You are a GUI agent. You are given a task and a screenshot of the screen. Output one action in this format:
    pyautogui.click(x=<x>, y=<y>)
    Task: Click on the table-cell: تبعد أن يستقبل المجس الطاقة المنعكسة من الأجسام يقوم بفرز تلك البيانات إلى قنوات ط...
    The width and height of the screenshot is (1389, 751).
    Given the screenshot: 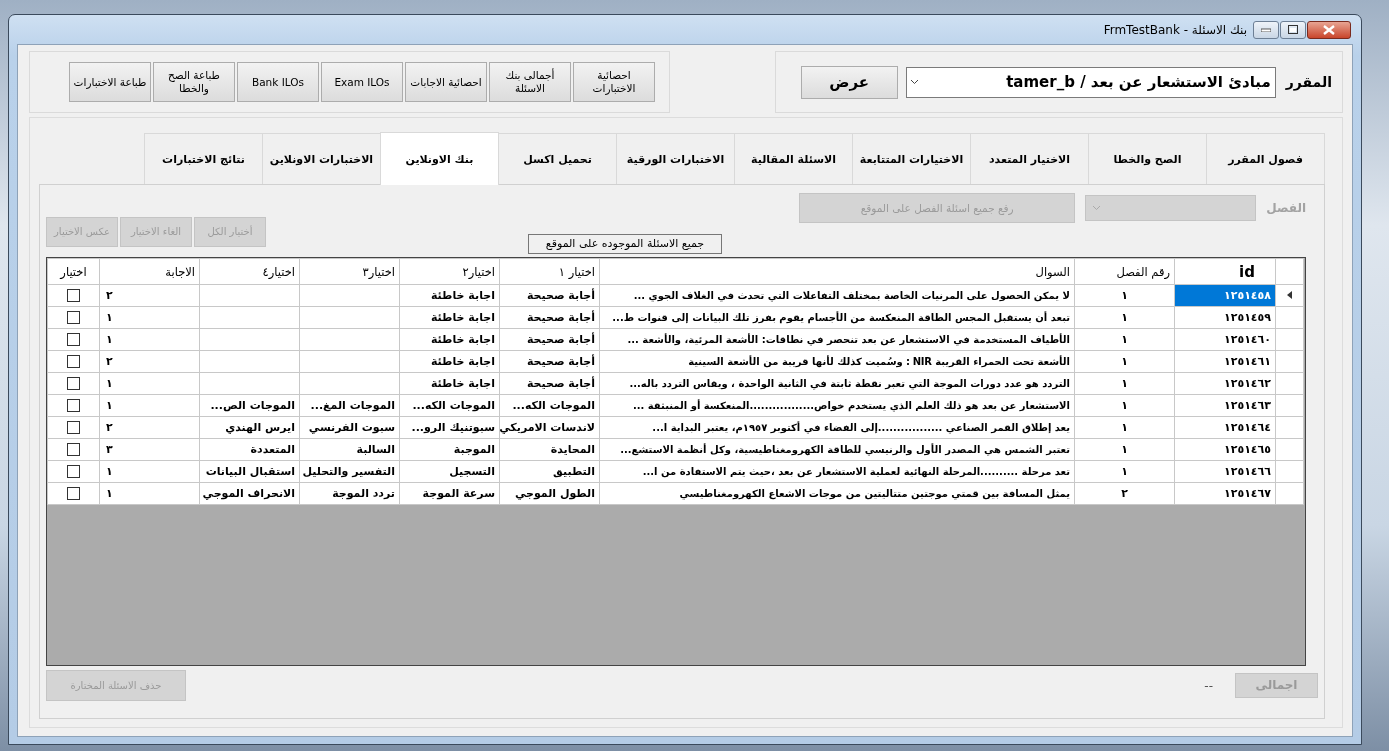 What is the action you would take?
    pyautogui.click(x=837, y=317)
    